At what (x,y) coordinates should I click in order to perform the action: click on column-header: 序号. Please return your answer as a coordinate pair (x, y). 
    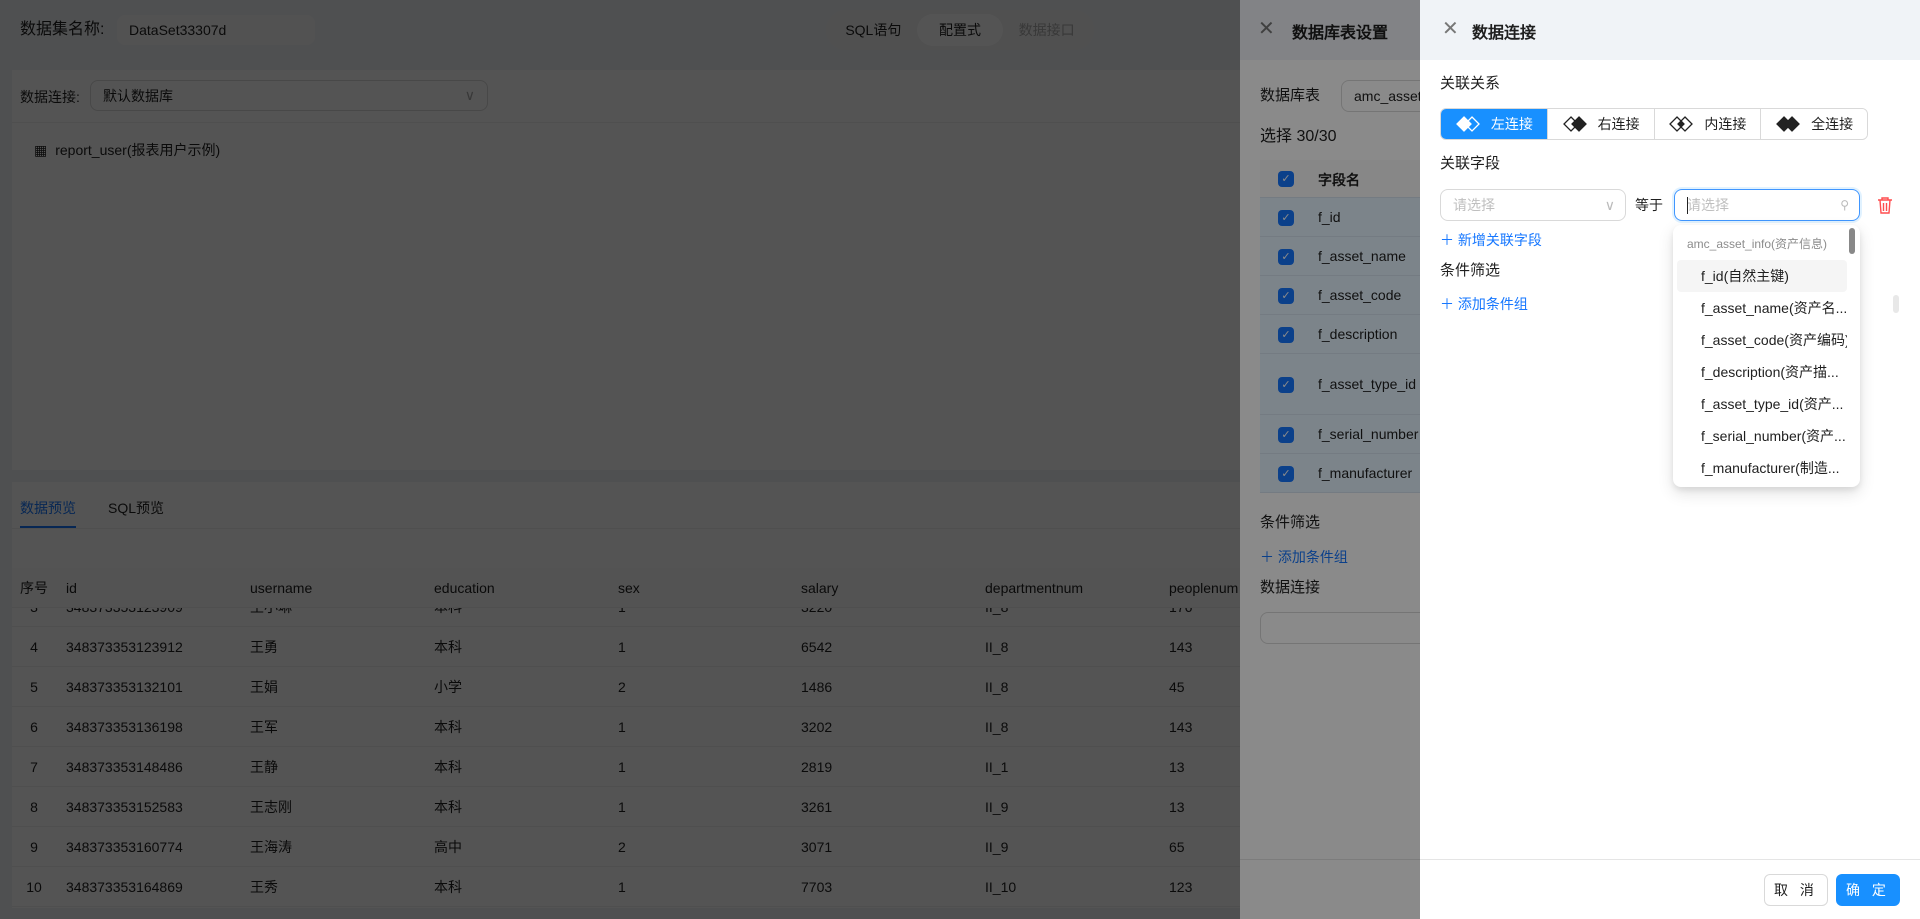
    Looking at the image, I should click on (34, 588).